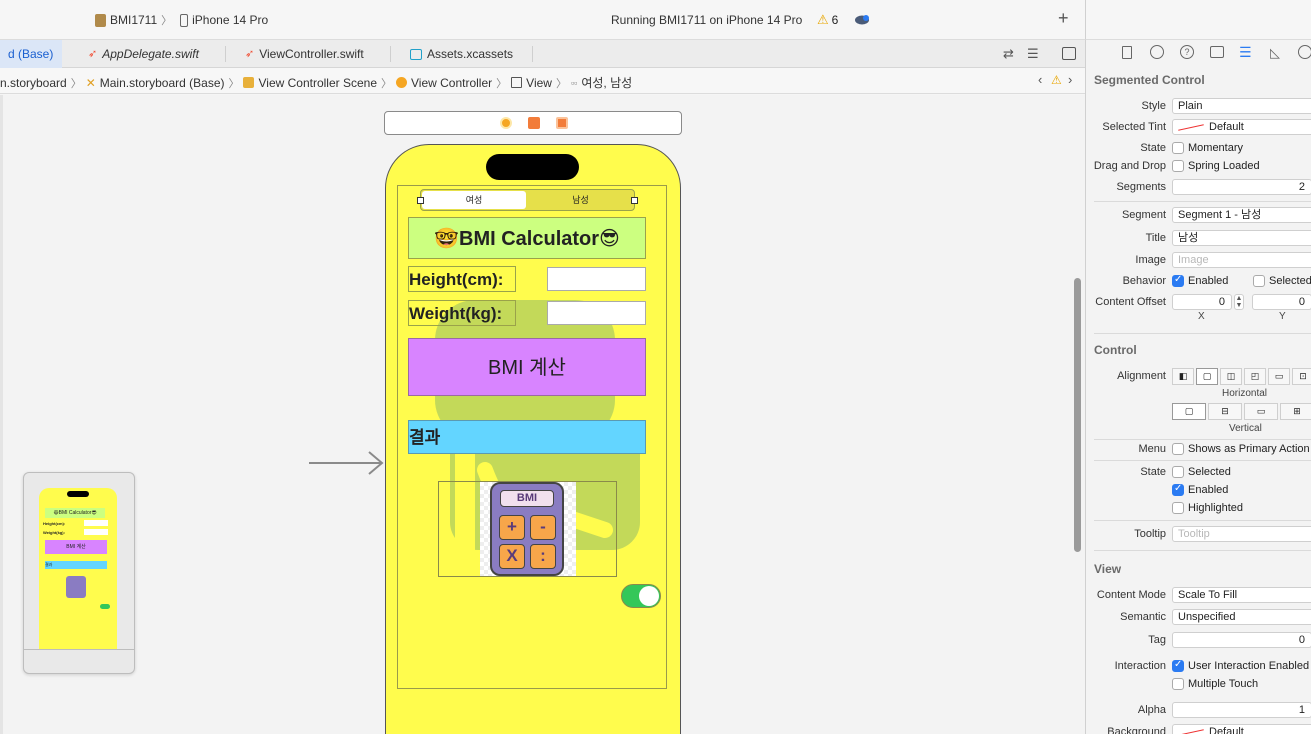 The width and height of the screenshot is (1311, 734). I want to click on scheme-selector: BMI1711 〉 iPhone 14 Pro, so click(181, 20).